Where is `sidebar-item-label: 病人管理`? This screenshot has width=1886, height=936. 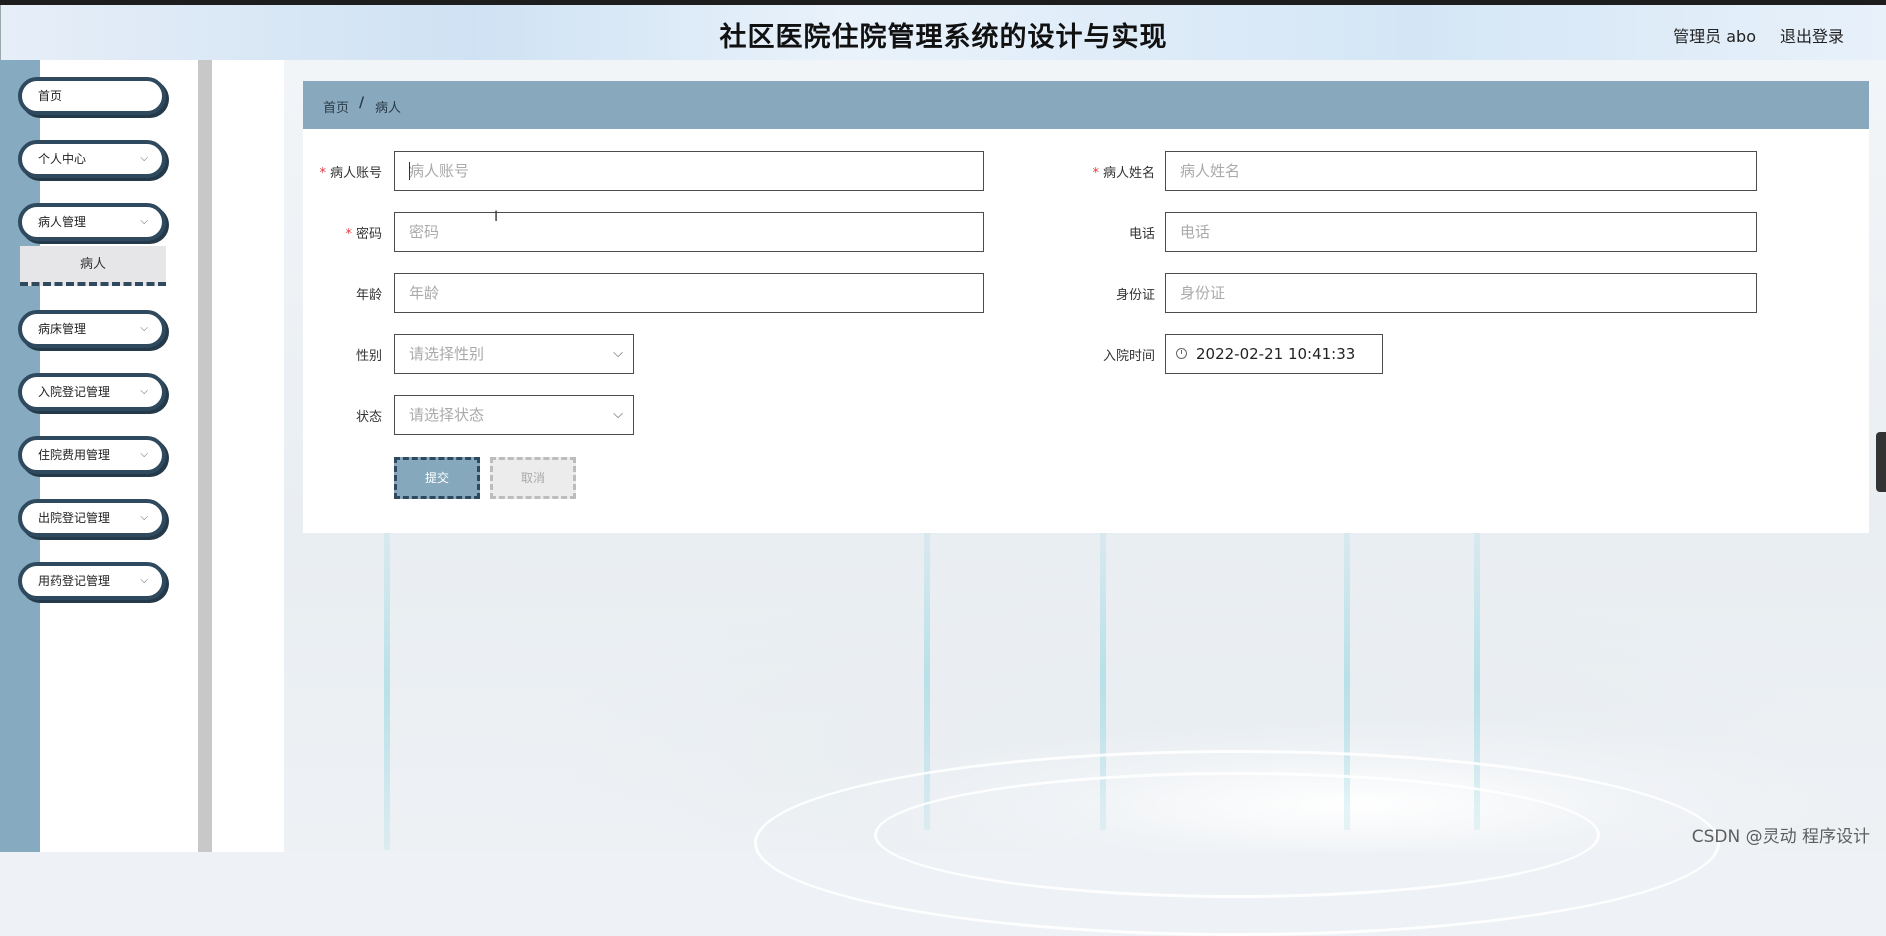
sidebar-item-label: 病人管理 is located at coordinates (62, 222).